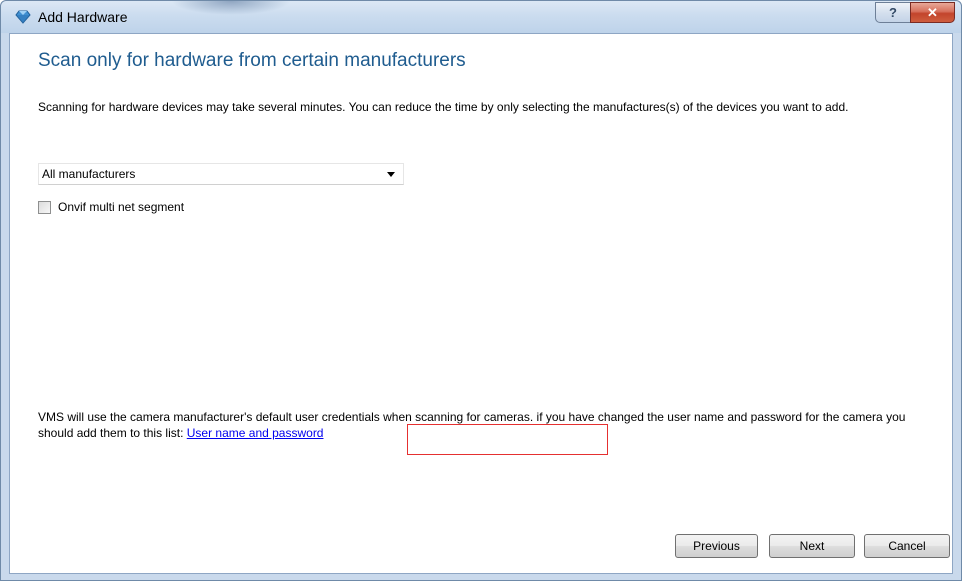  I want to click on onvif-multi-net-segment-option: Onvif multi net segment, so click(111, 207).